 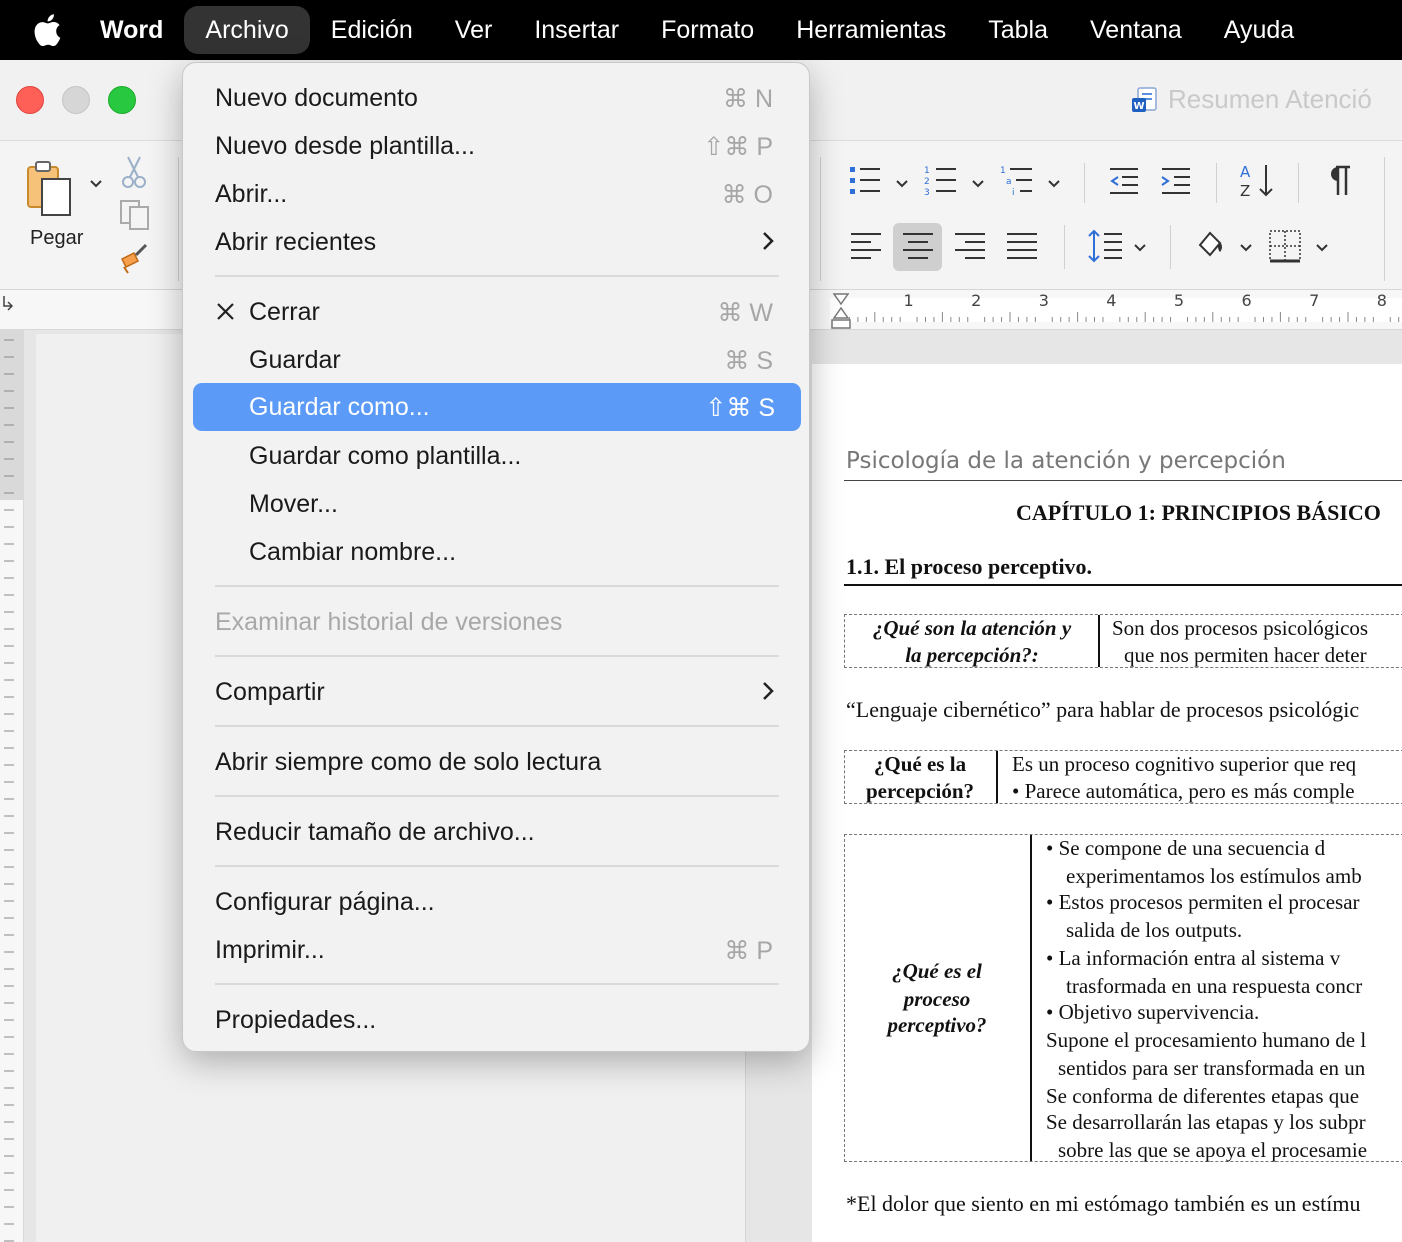 I want to click on table-answer-line: • Se compone de una secuencia d, so click(x=1185, y=848).